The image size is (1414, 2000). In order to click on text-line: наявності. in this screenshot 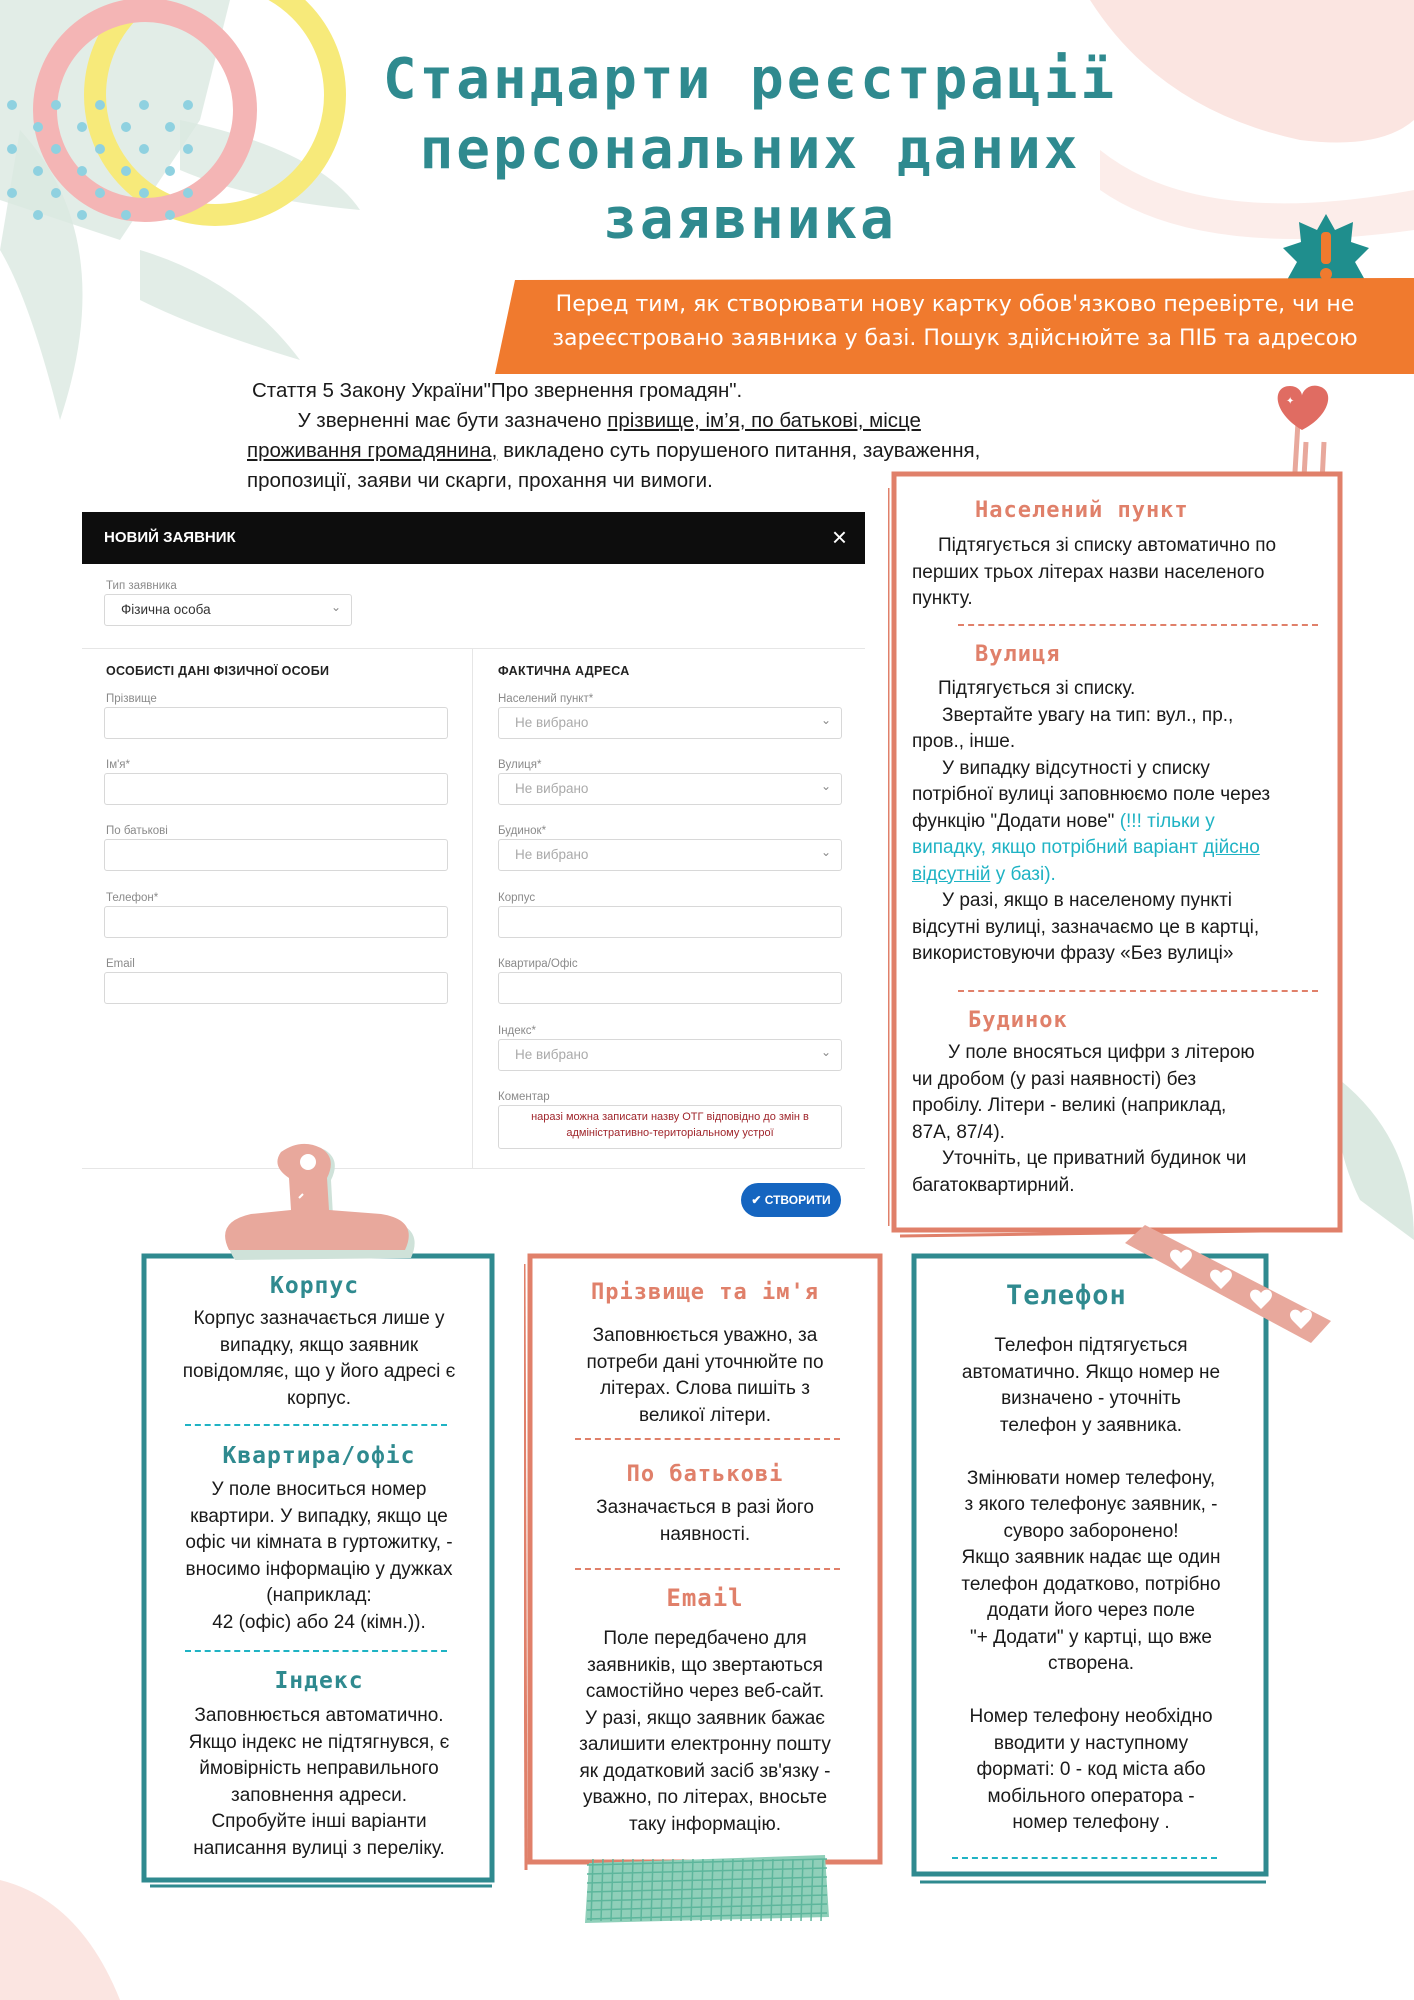, I will do `click(705, 1534)`.